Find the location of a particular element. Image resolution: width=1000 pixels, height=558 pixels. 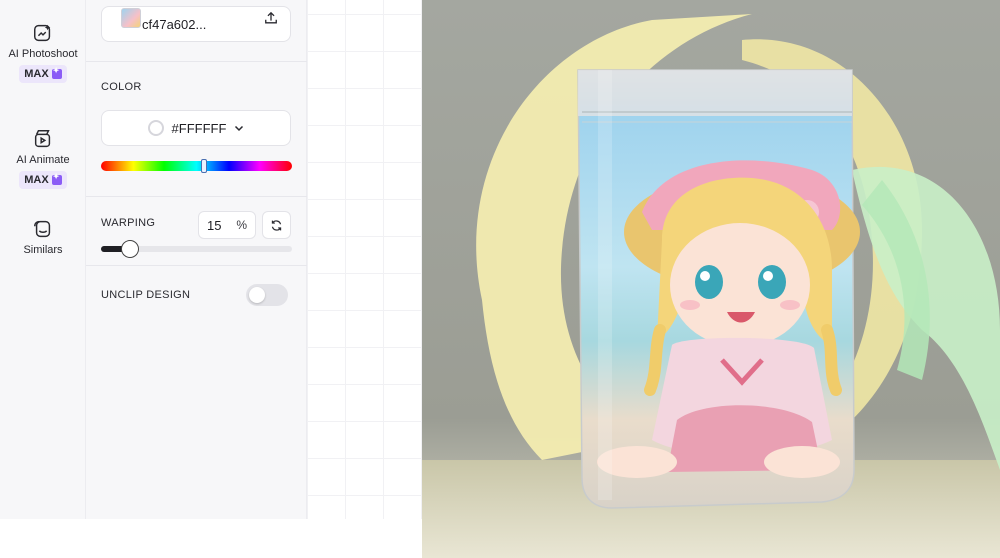

rail-item-ai-photoshoot: AI Photoshoot MAX is located at coordinates (43, 52).